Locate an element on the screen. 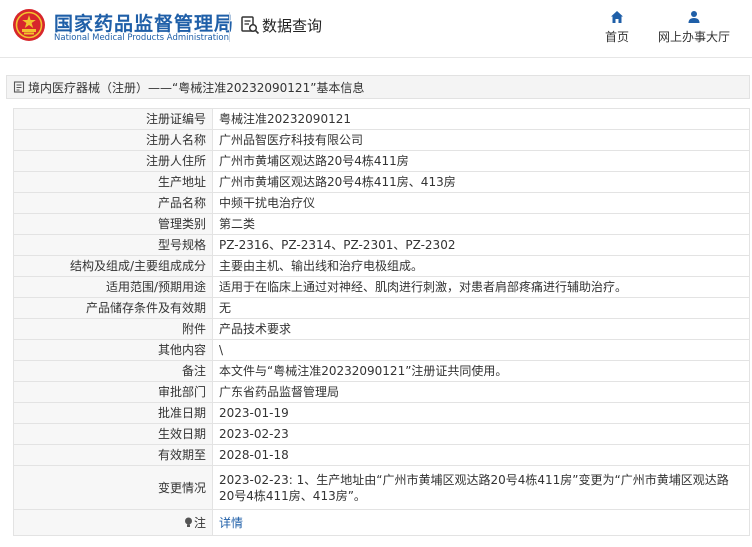 Image resolution: width=752 pixels, height=547 pixels. nav-online-service-hall: 网上办事大厅 is located at coordinates (694, 27).